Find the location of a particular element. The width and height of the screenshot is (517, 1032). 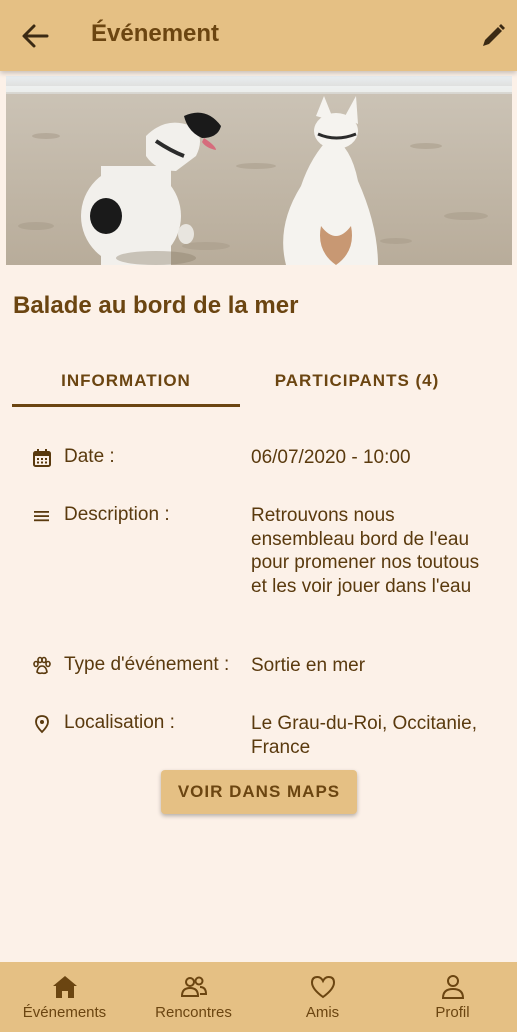

event-title: Balade au bord de la mer is located at coordinates (156, 305).